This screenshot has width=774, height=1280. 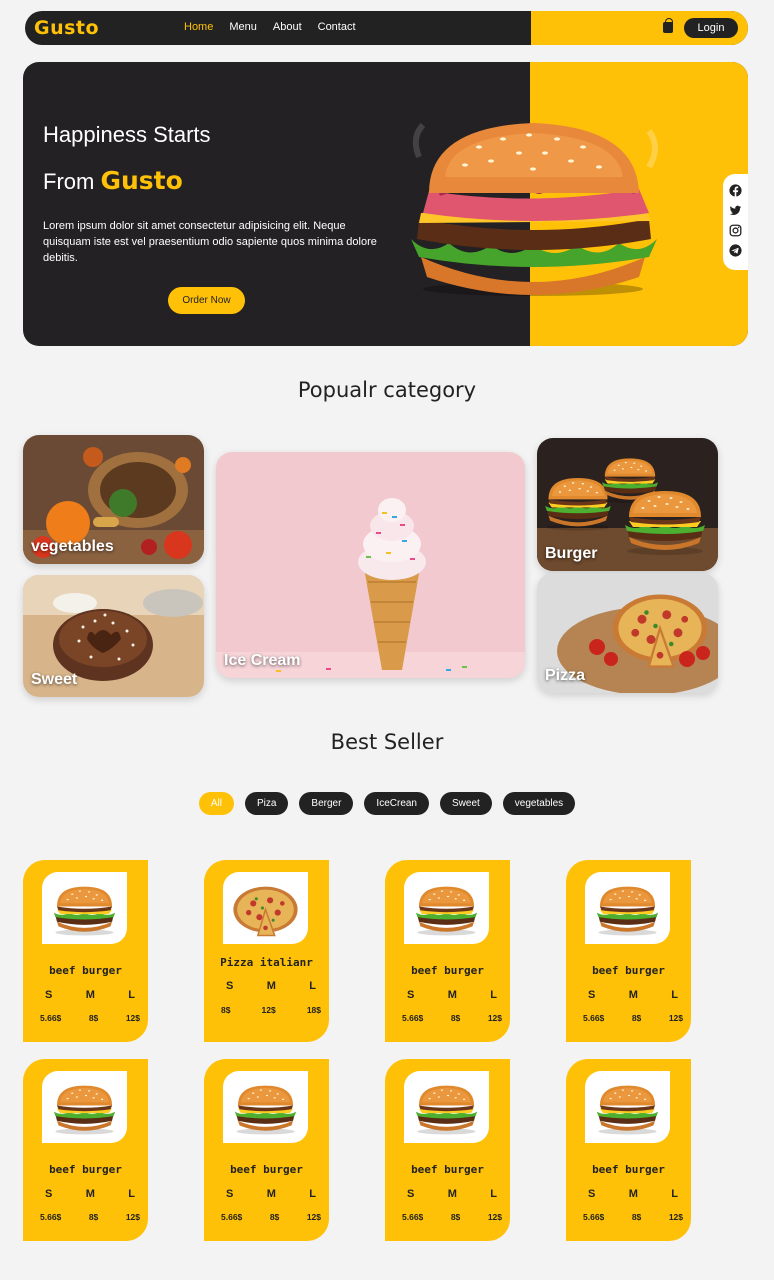 What do you see at coordinates (396, 803) in the screenshot?
I see `filter-icecream: IceCrean` at bounding box center [396, 803].